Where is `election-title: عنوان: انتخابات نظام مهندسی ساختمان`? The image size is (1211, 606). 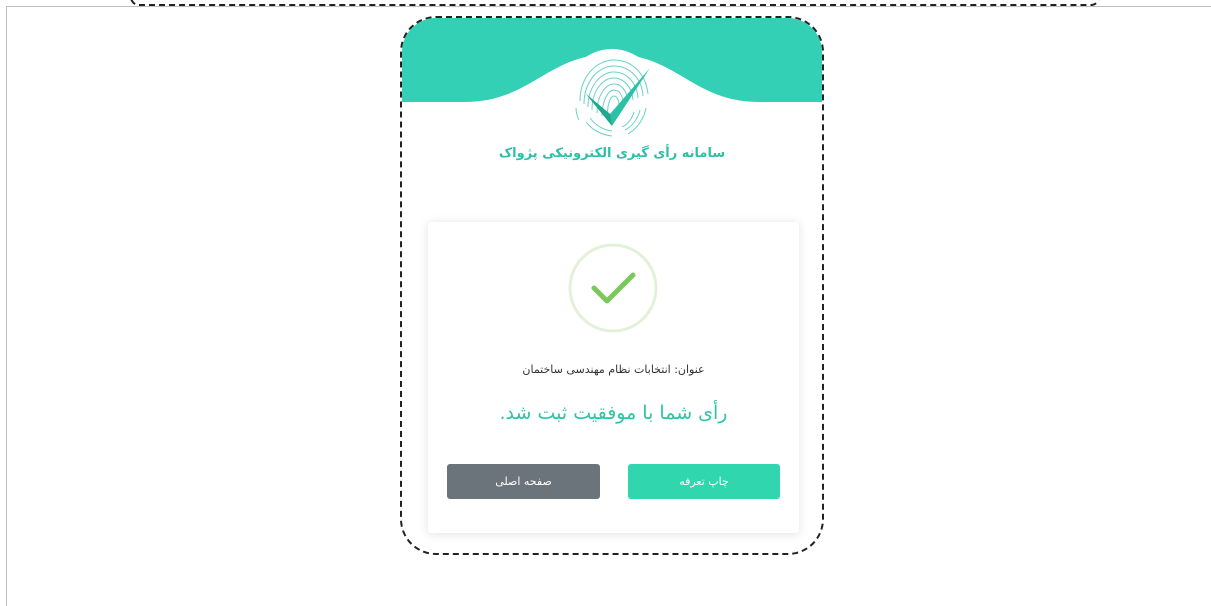 election-title: عنوان: انتخابات نظام مهندسی ساختمان is located at coordinates (613, 369).